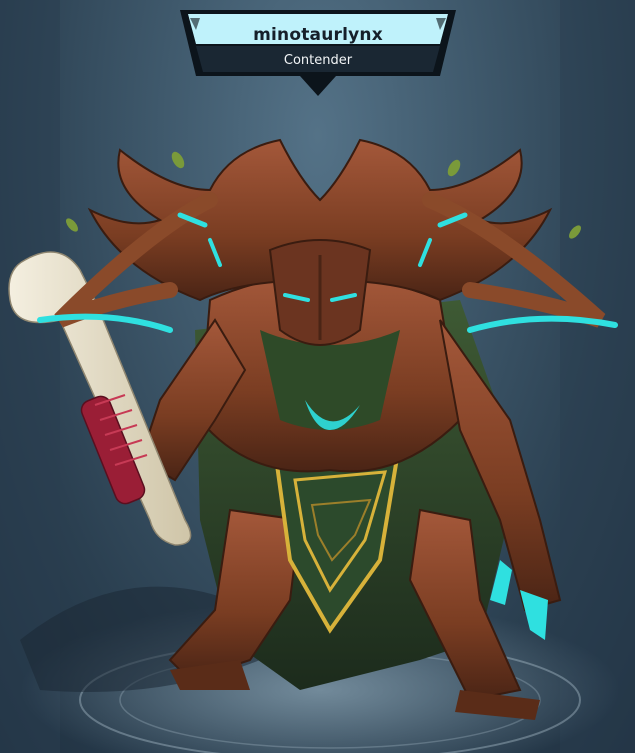  I want to click on player-name: minotaurlynx, so click(318, 35).